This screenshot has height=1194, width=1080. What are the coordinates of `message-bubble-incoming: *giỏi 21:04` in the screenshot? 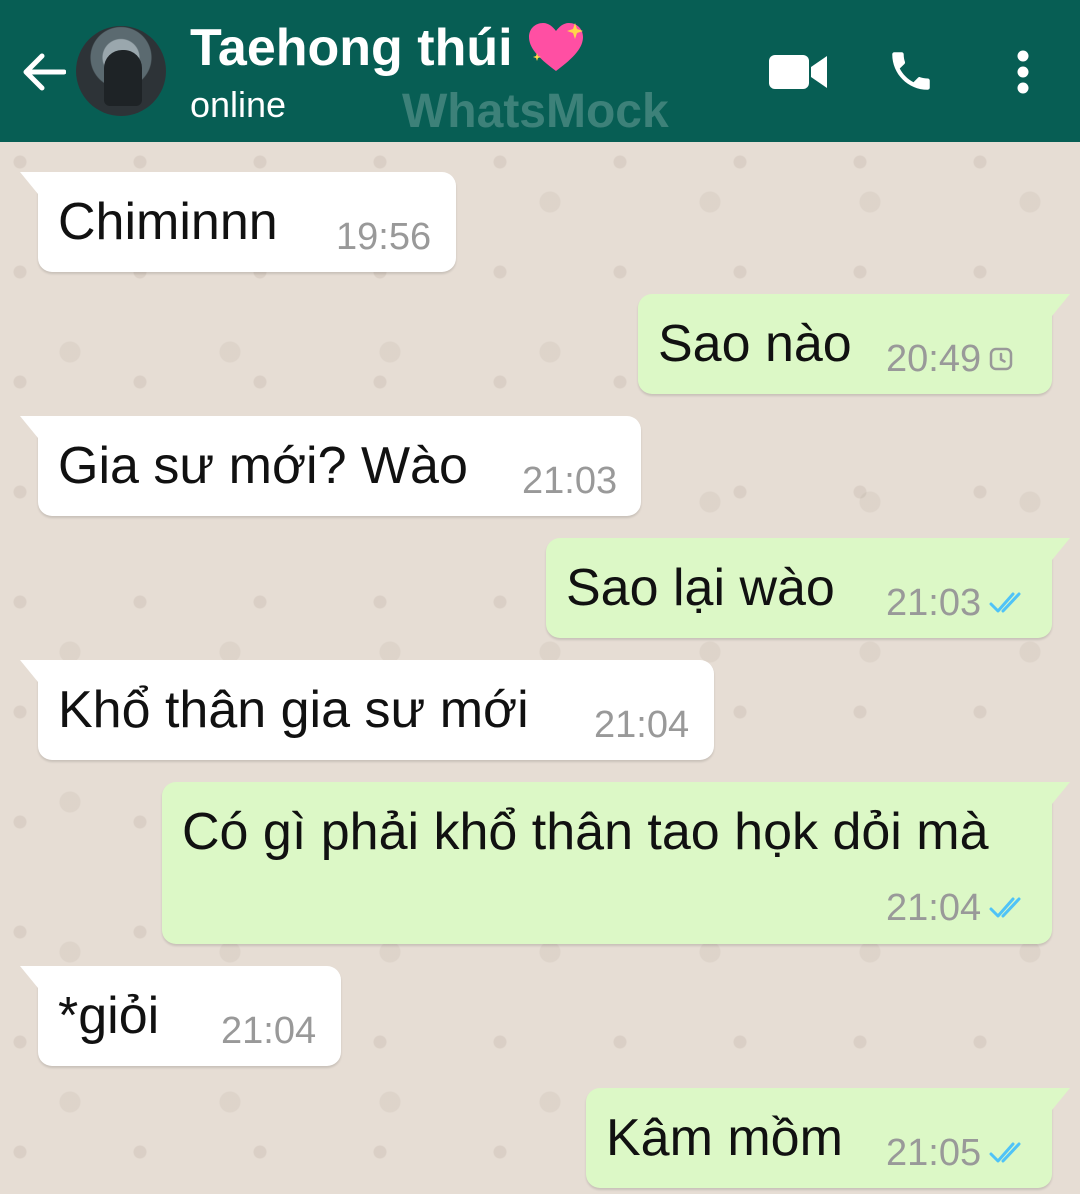 It's located at (180, 1016).